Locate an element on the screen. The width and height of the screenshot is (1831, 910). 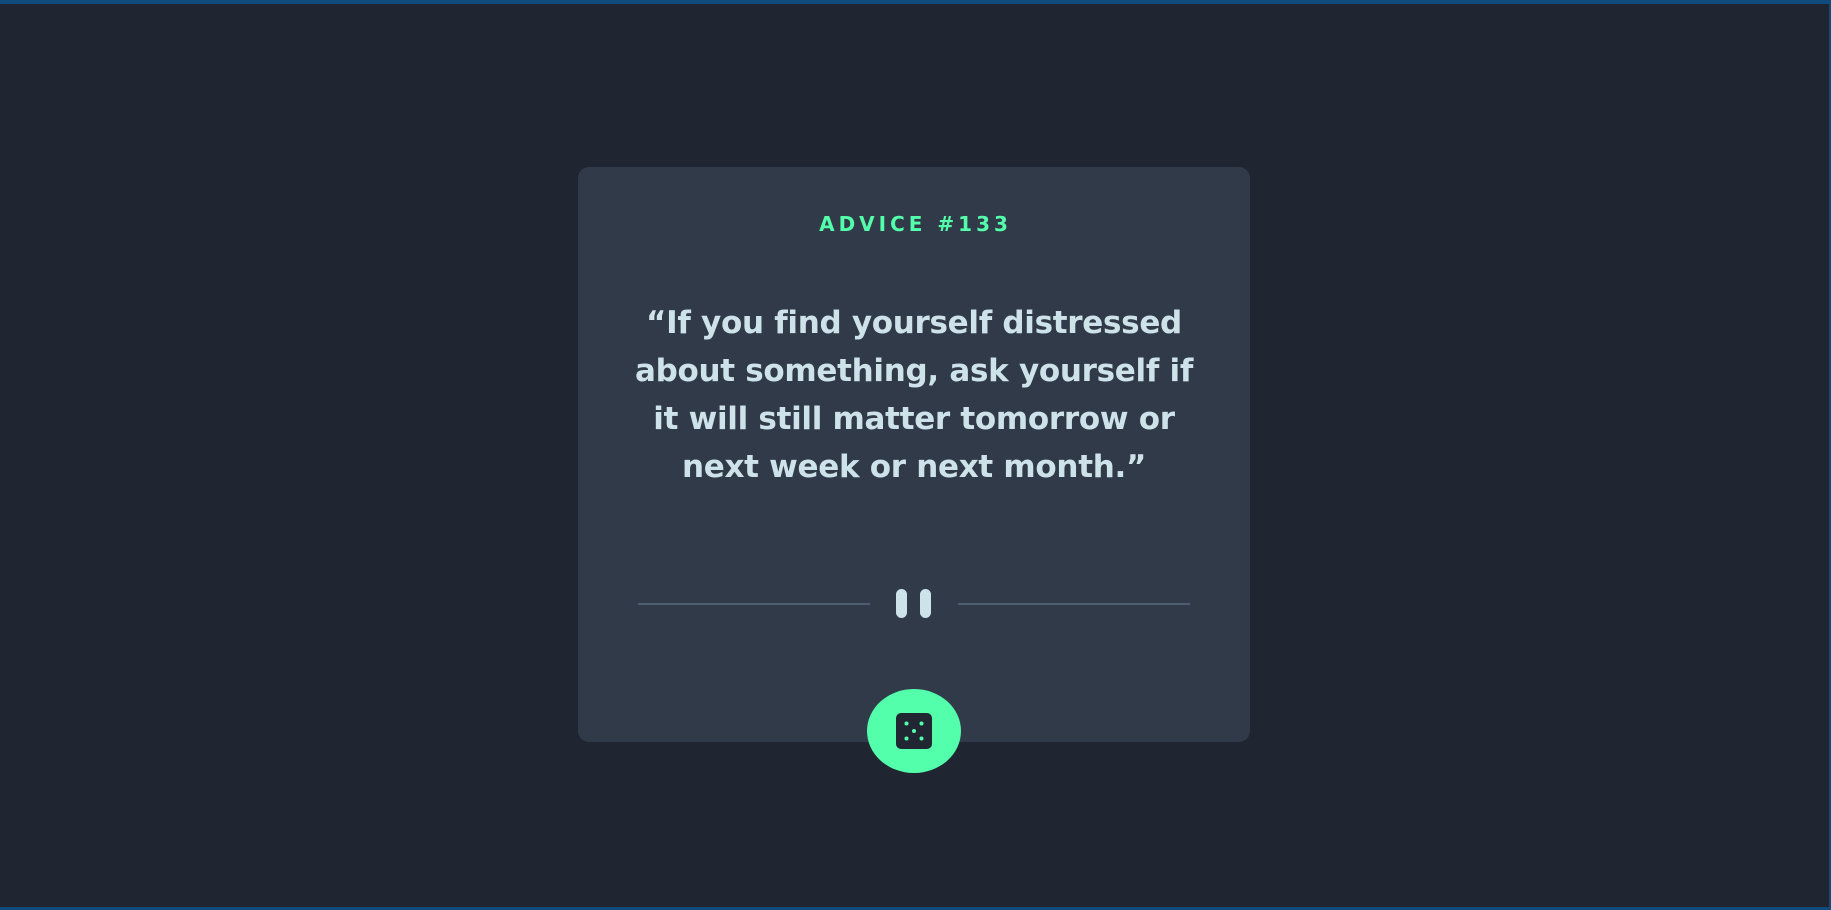
divider-line-left is located at coordinates (754, 604).